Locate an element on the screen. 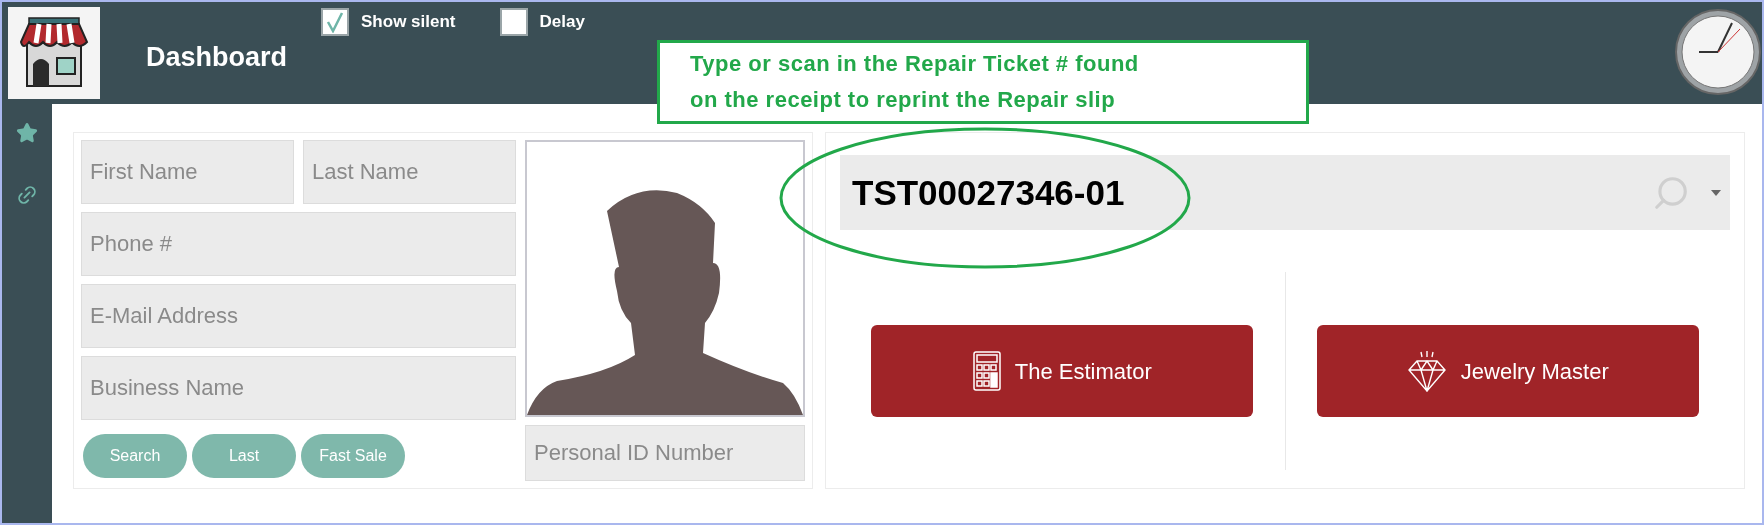 The width and height of the screenshot is (1764, 525). name-field: First Name is located at coordinates (187, 172).